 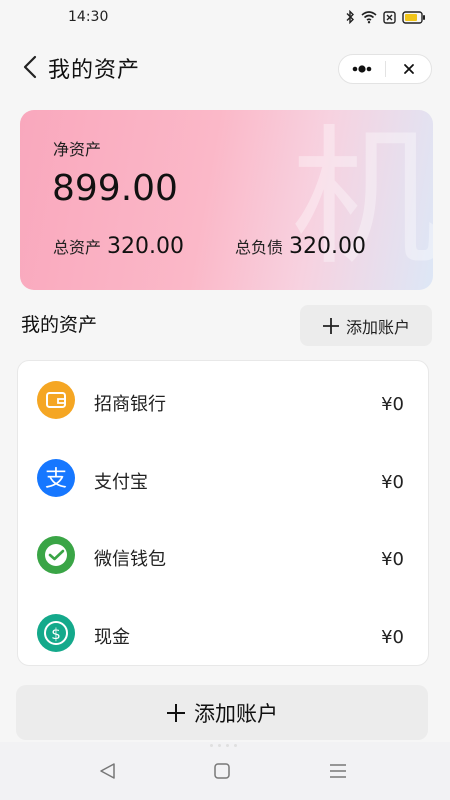 What do you see at coordinates (225, 18) in the screenshot?
I see `status-bar: 14:30` at bounding box center [225, 18].